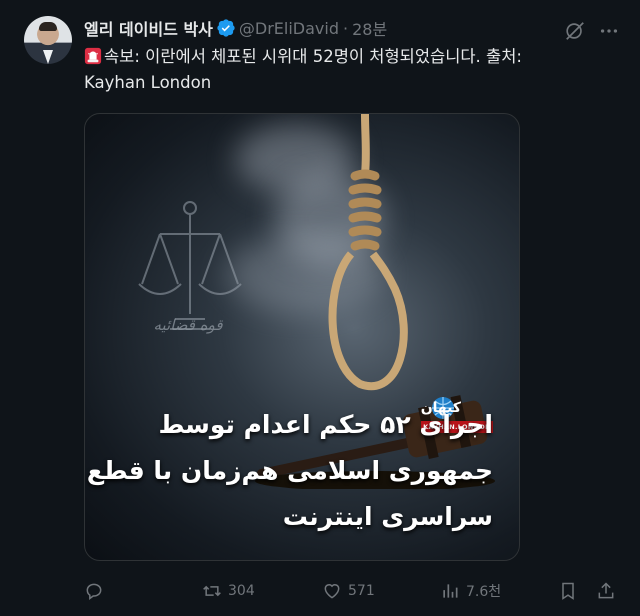  Describe the element at coordinates (212, 591) in the screenshot. I see `retweet-icon` at that location.